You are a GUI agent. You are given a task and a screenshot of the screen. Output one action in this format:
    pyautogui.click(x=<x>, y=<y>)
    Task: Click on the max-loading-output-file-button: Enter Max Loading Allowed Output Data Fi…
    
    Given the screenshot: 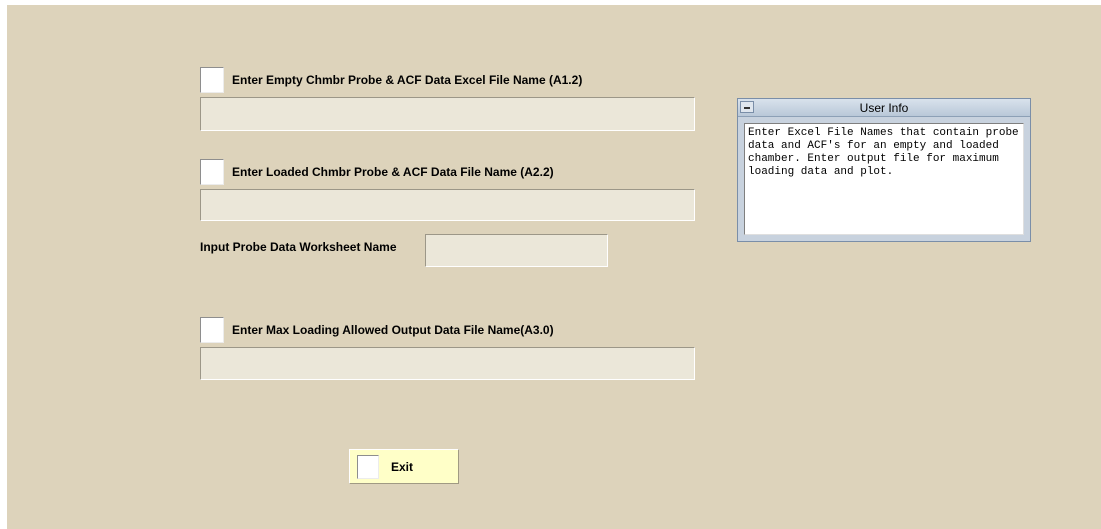 What is the action you would take?
    pyautogui.click(x=377, y=330)
    